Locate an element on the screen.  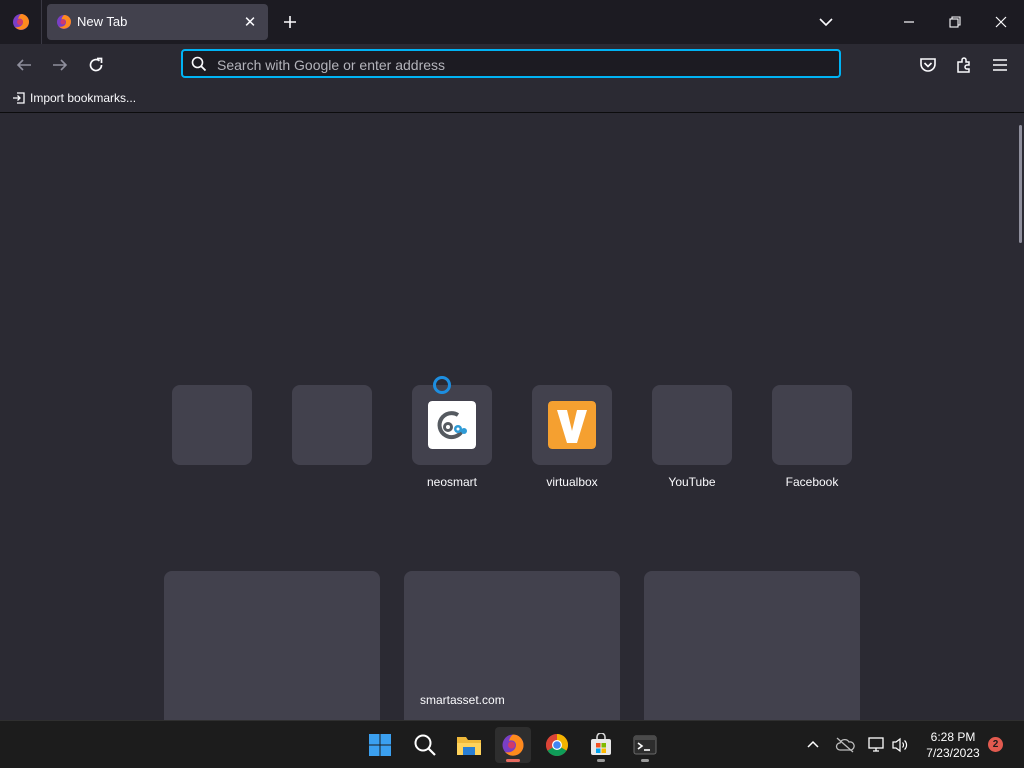
network-tray-button is located at coordinates (876, 745).